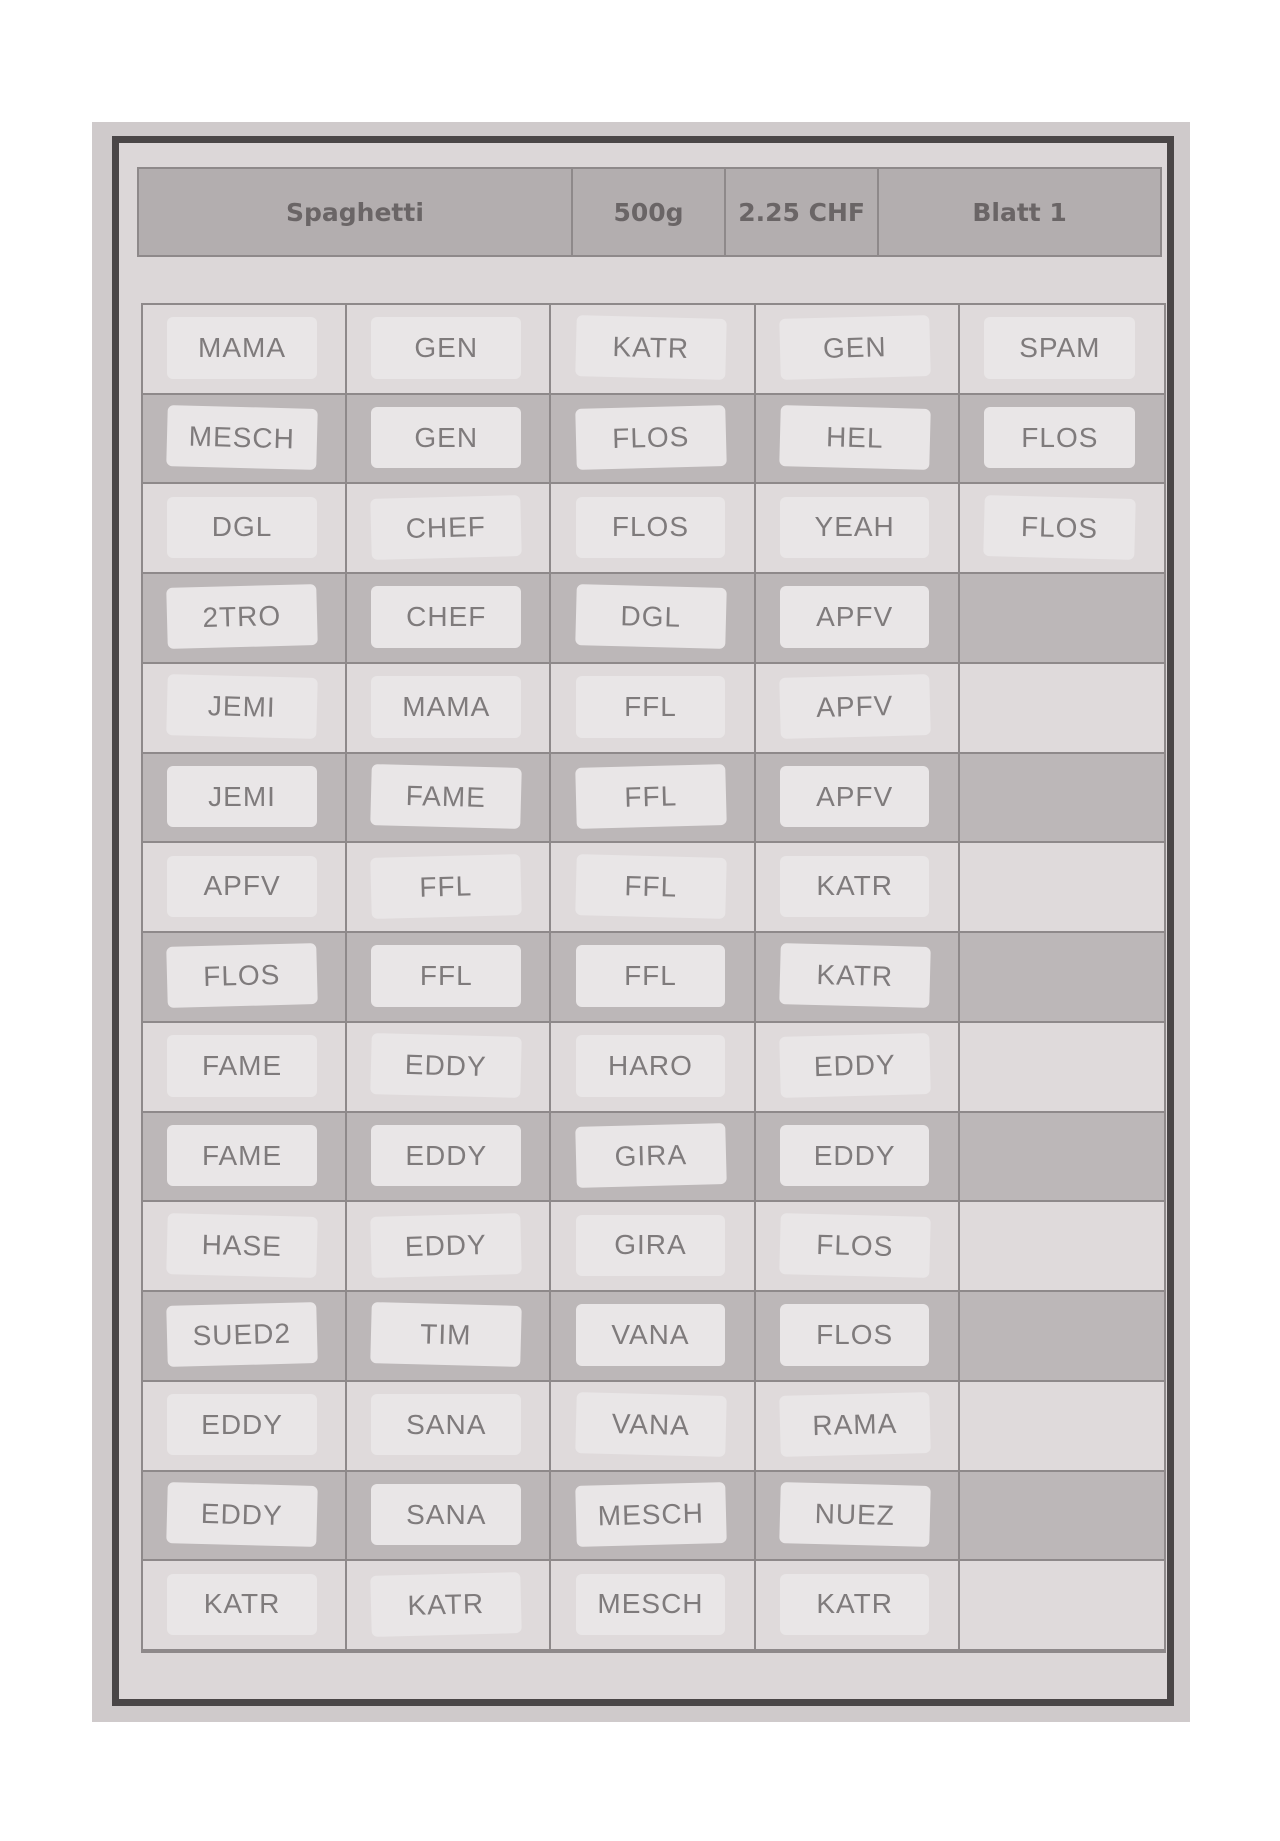 This screenshot has height=1841, width=1280. I want to click on name-sticker: TIM, so click(446, 1335).